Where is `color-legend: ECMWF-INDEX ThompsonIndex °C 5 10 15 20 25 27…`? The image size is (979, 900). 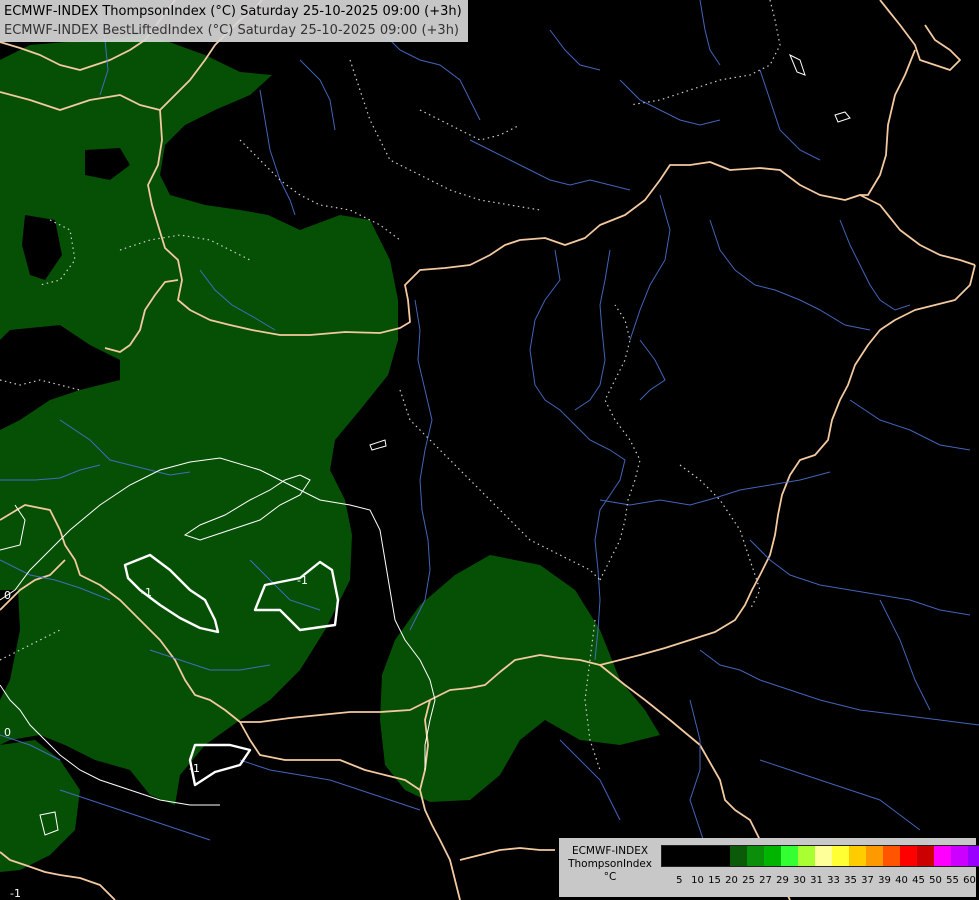
color-legend: ECMWF-INDEX ThompsonIndex °C 5 10 15 20 25 27… is located at coordinates (769, 867).